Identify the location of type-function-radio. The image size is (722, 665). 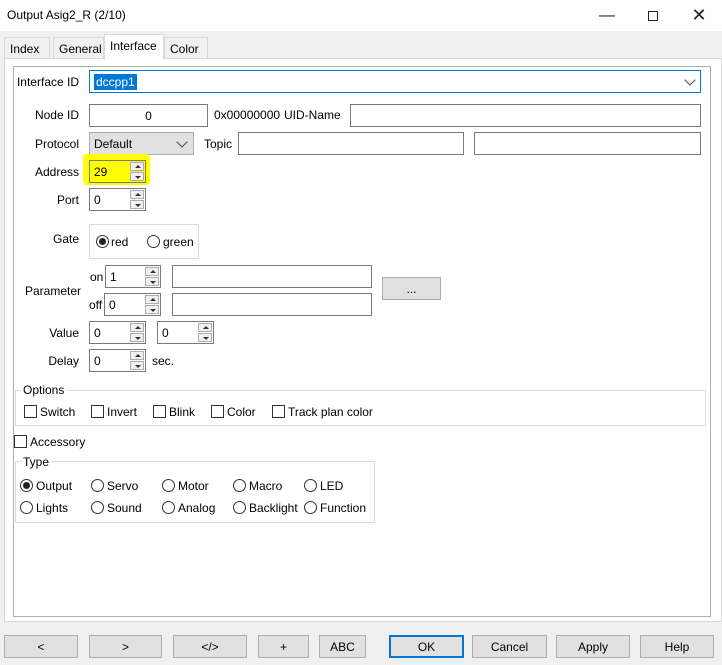
(310, 507).